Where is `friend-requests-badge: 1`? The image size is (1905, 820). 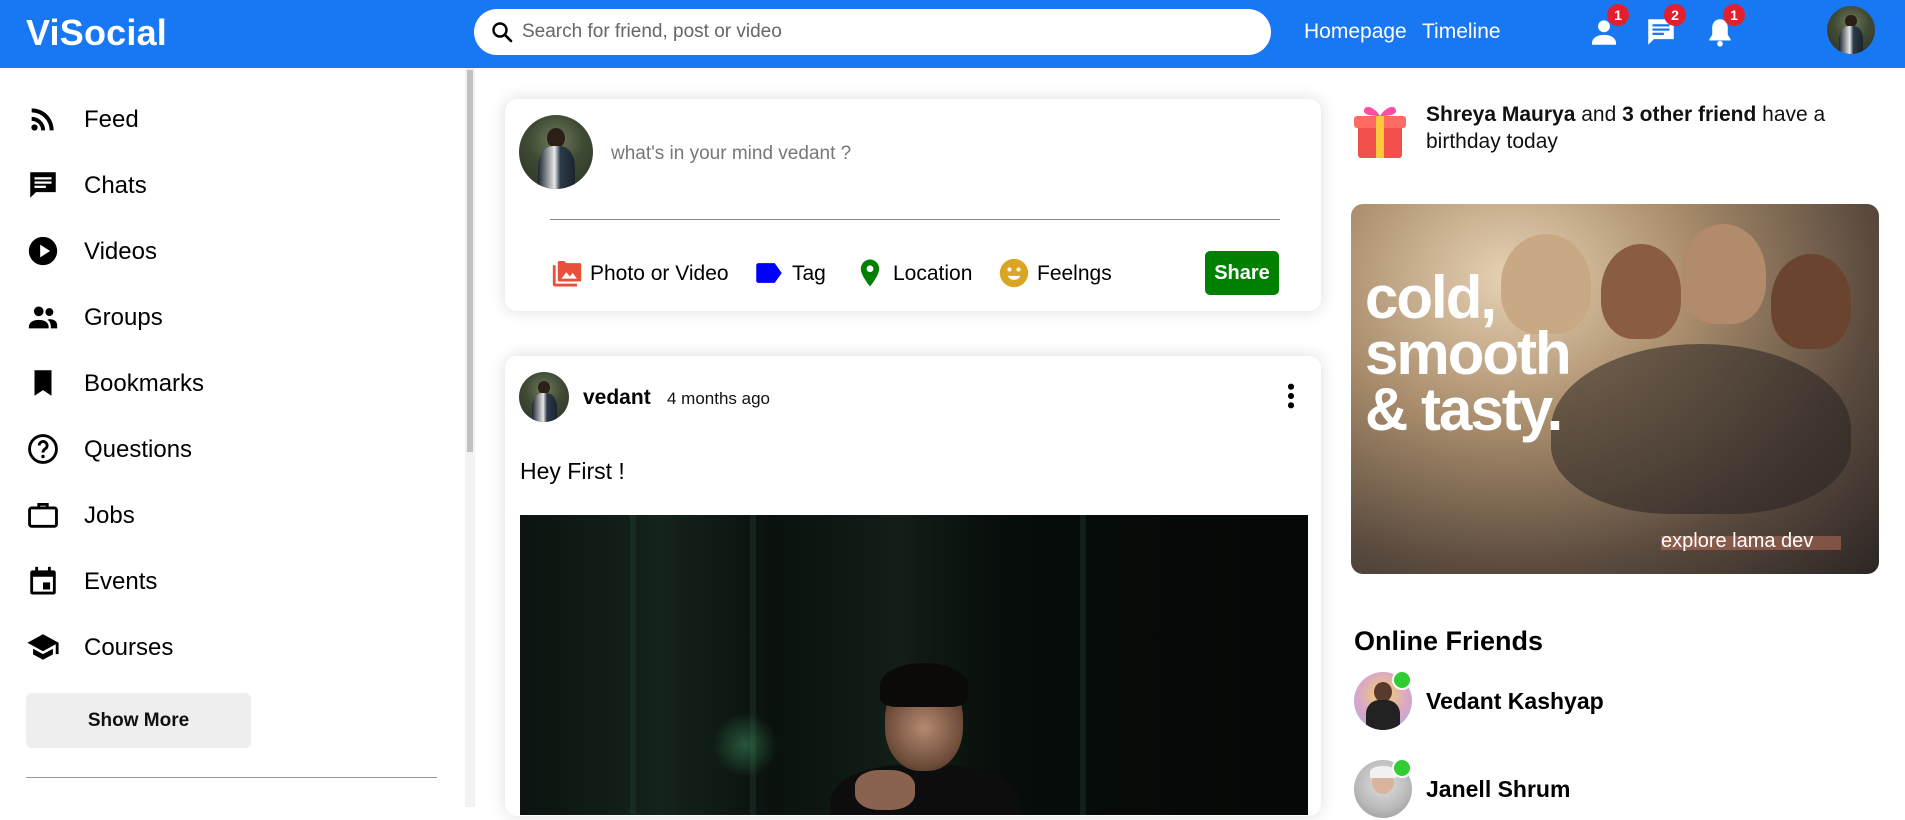 friend-requests-badge: 1 is located at coordinates (1618, 15).